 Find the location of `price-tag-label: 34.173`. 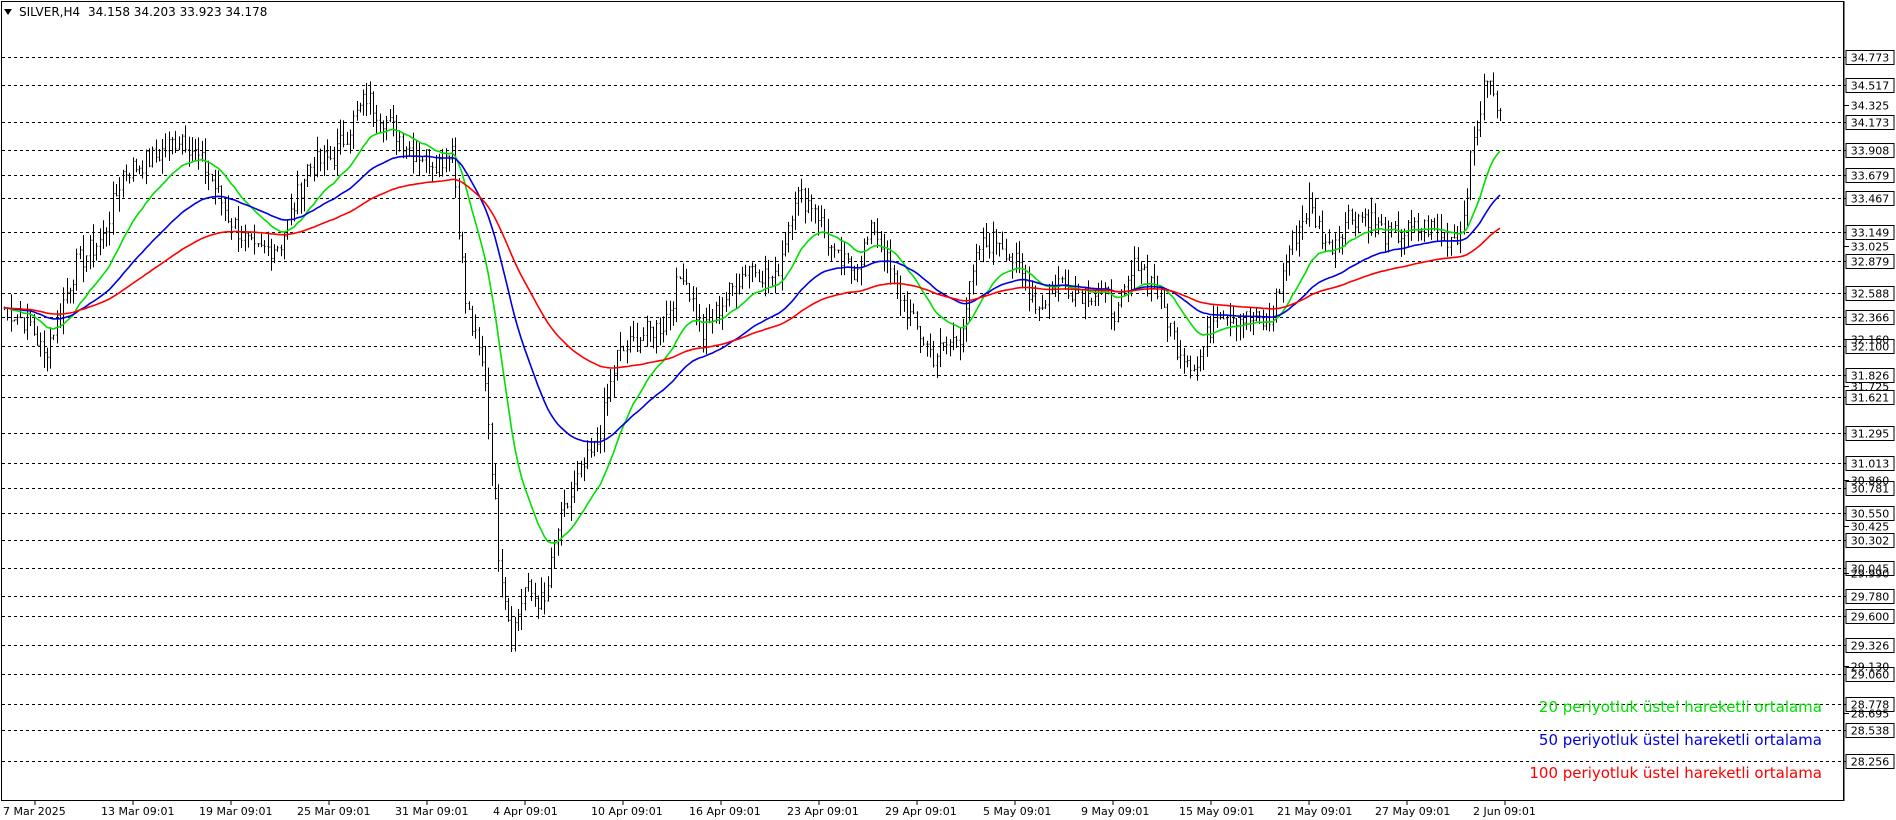

price-tag-label: 34.173 is located at coordinates (1870, 123).